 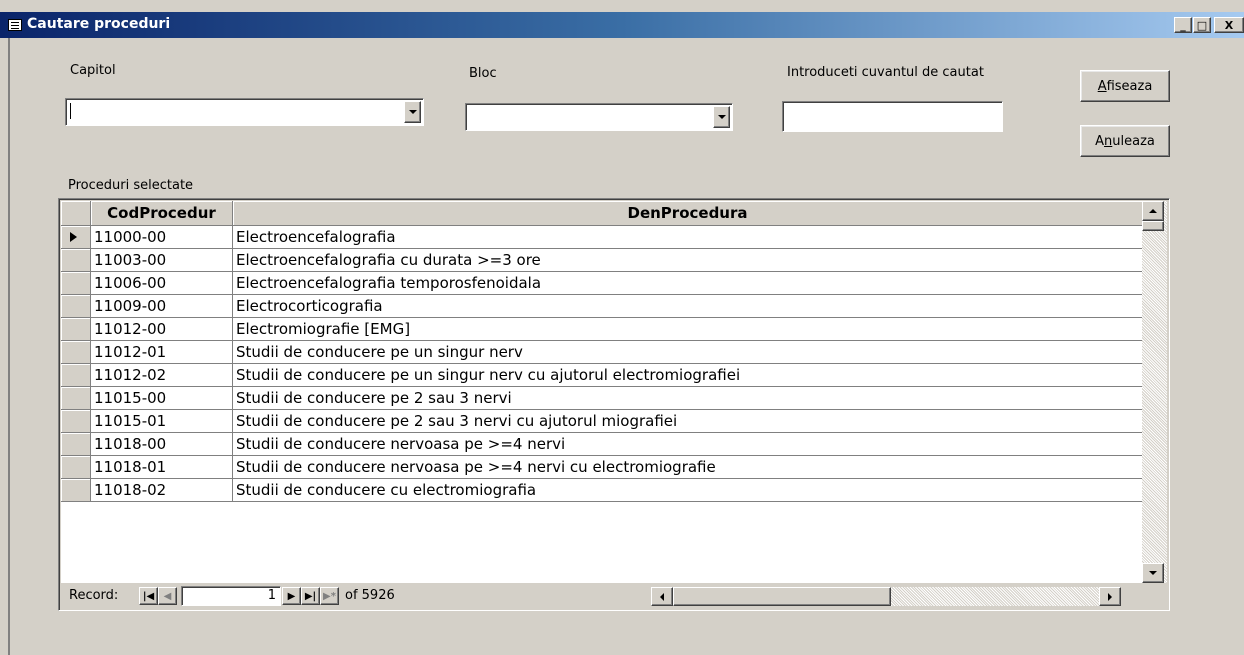 I want to click on search-label: Introduceti cuvantul de cautat, so click(x=885, y=72).